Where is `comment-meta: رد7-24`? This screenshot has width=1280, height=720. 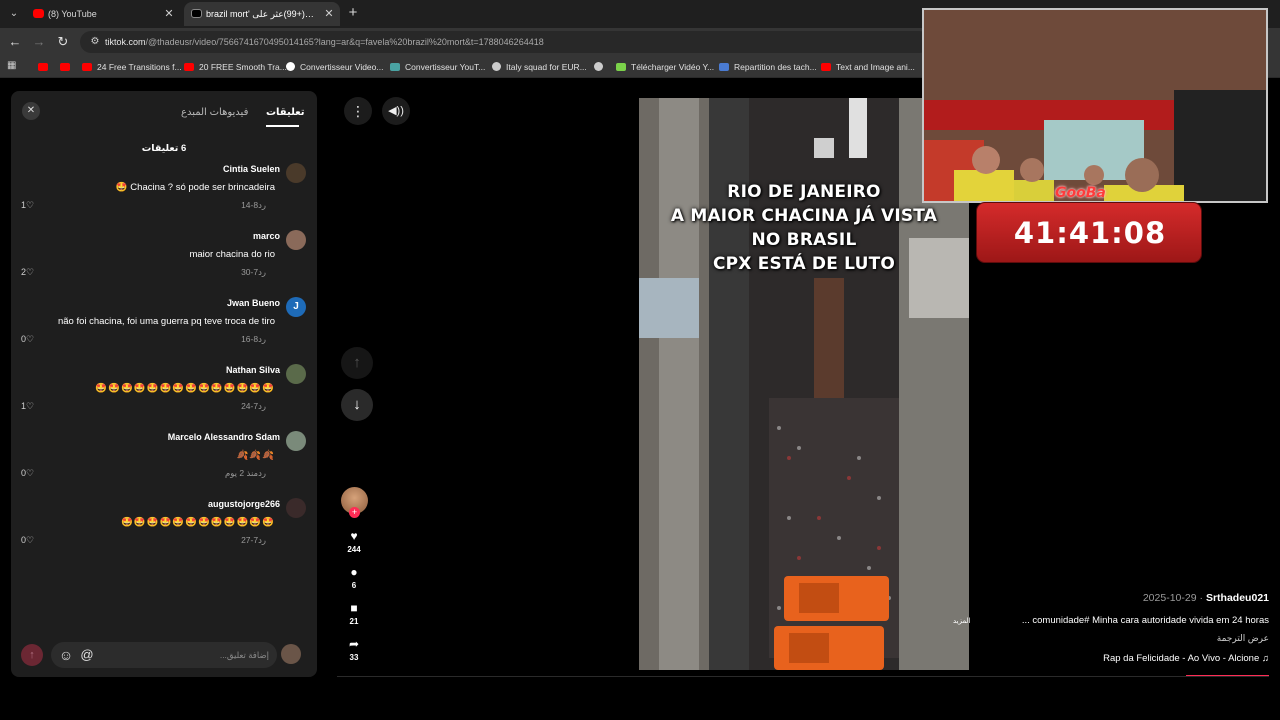
comment-meta: رد7-24 is located at coordinates (260, 406).